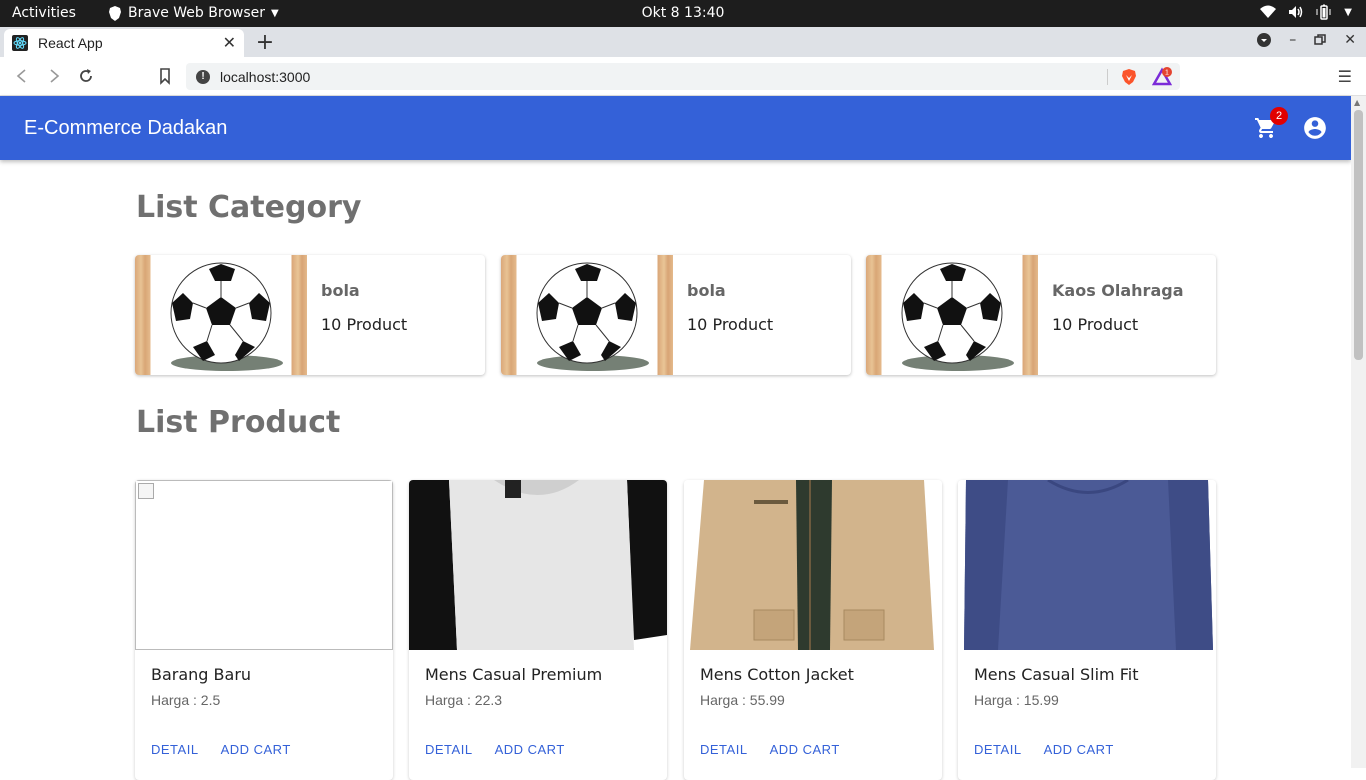 The height and width of the screenshot is (780, 1366). What do you see at coordinates (186, 700) in the screenshot?
I see `product-price: Harga : 2.5` at bounding box center [186, 700].